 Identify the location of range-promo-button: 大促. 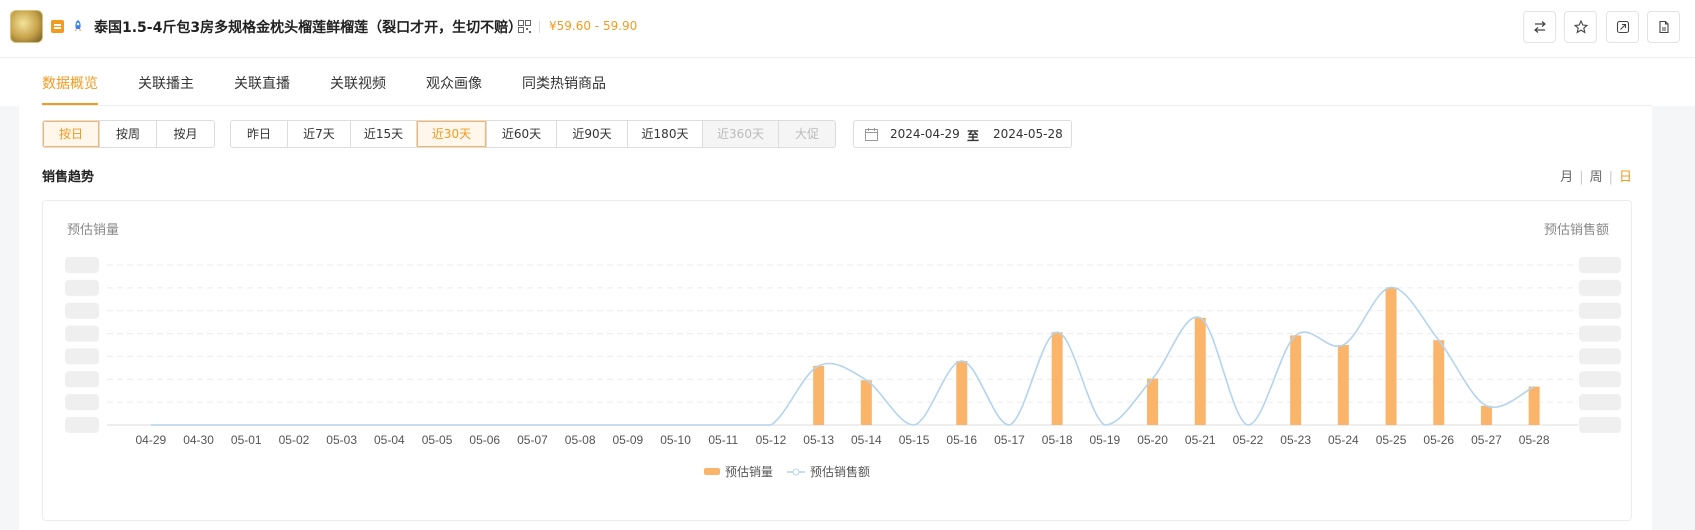
(807, 134).